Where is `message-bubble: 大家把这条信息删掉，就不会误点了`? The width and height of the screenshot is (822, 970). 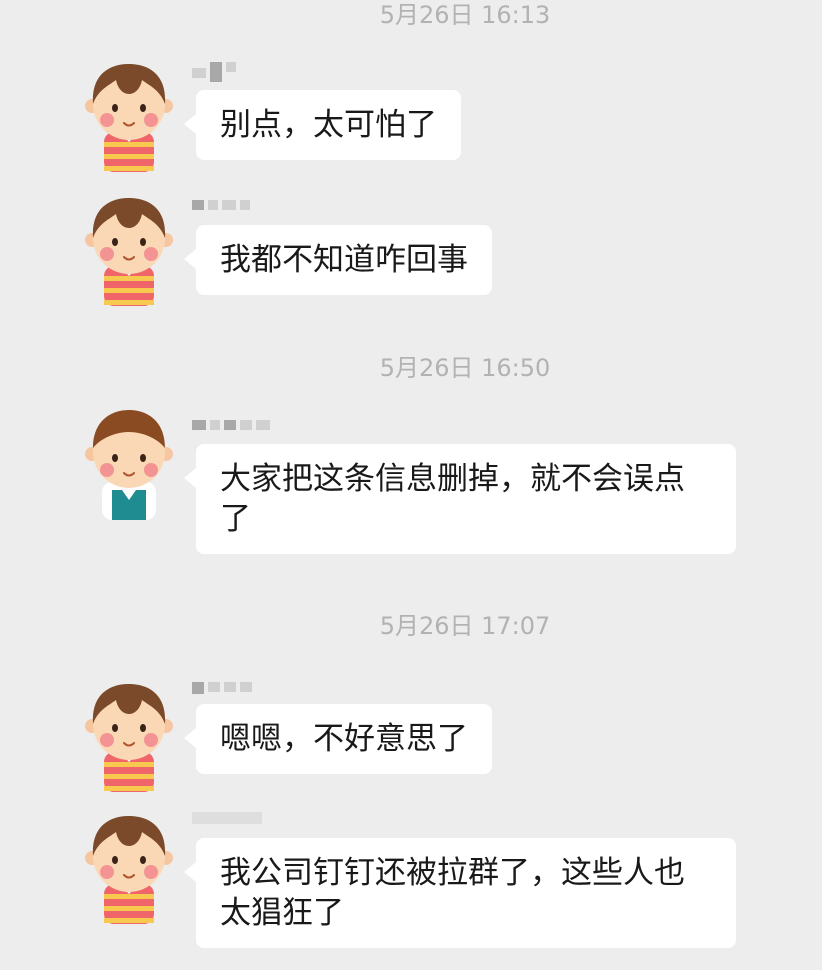 message-bubble: 大家把这条信息删掉，就不会误点了 is located at coordinates (460, 499).